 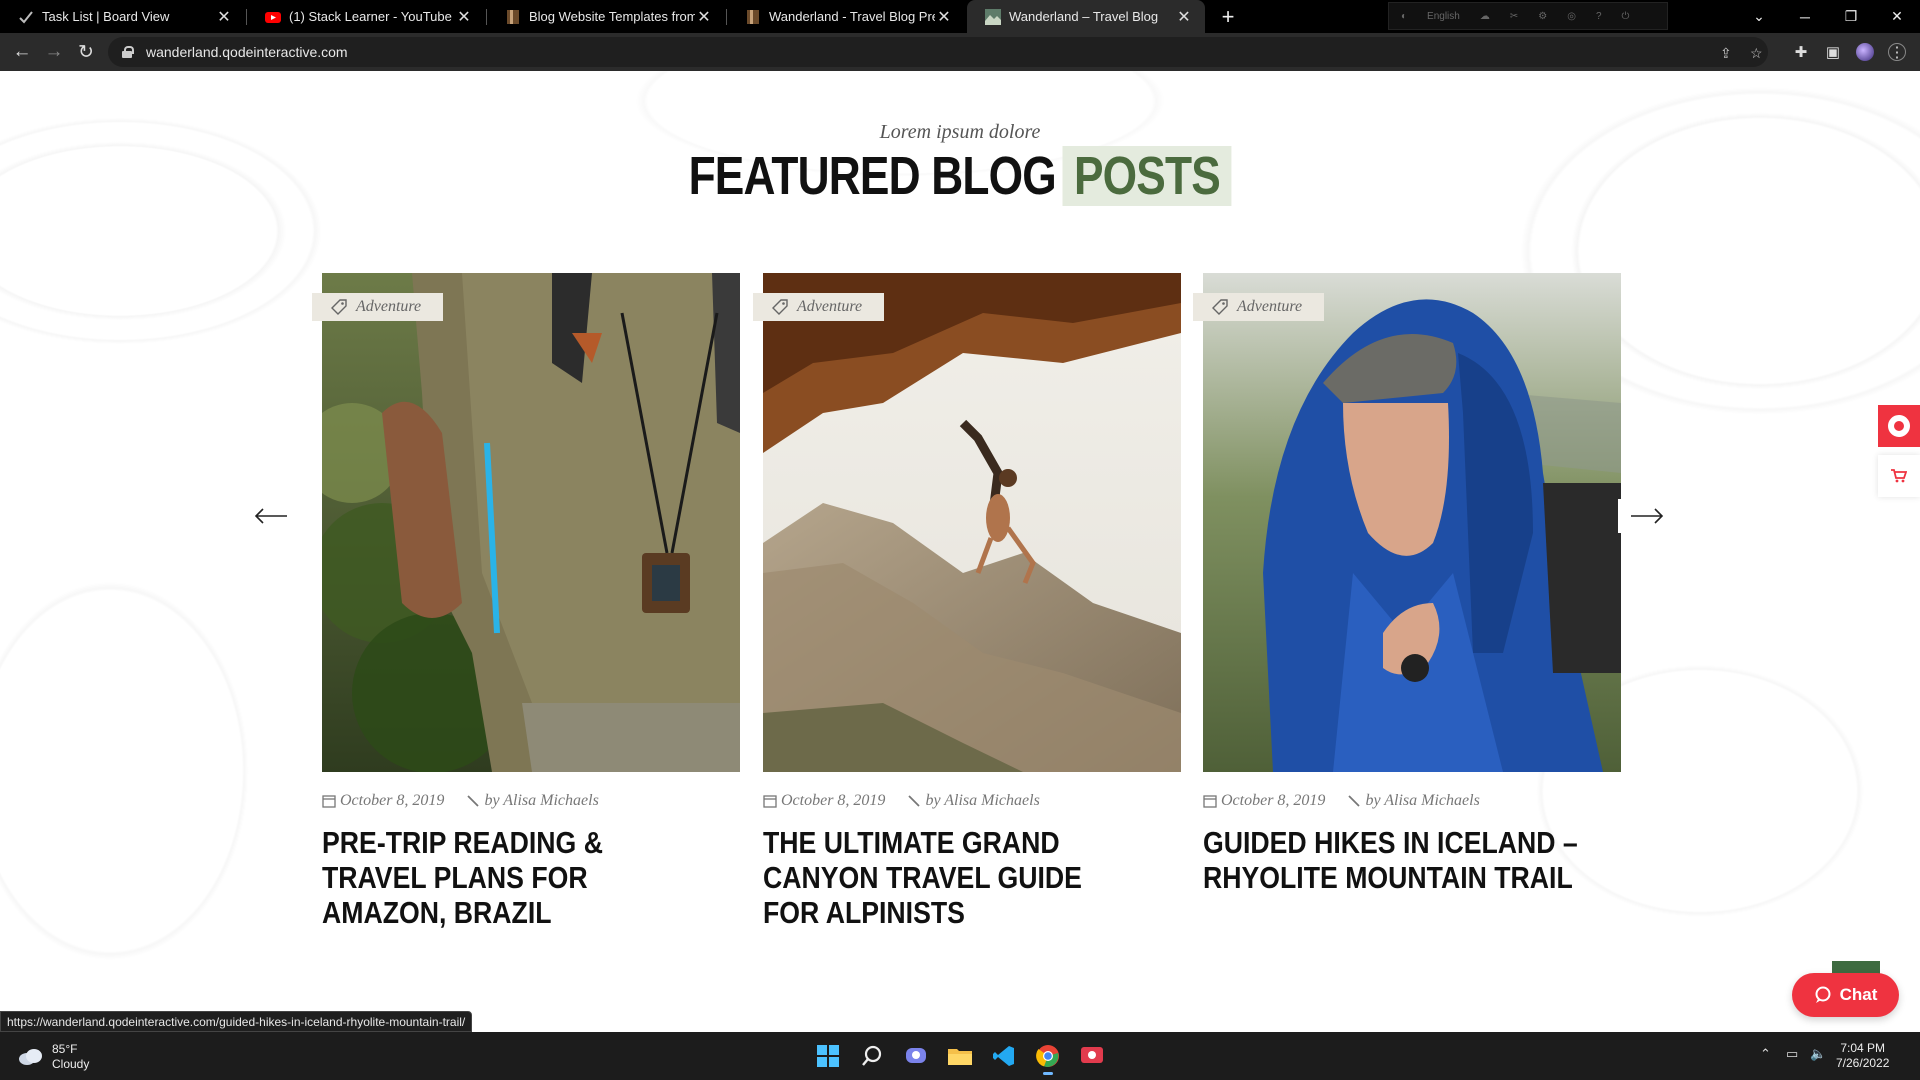 I want to click on taskbar-chrome-button, so click(x=1048, y=1057).